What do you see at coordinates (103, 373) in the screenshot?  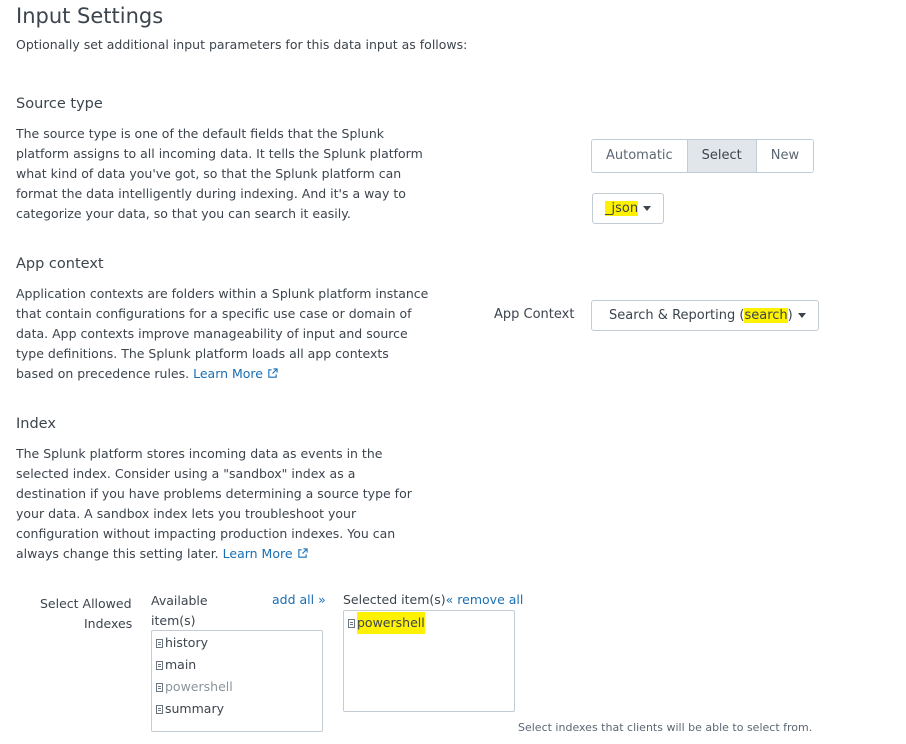 I see `app-context-line: based on precedence rules.` at bounding box center [103, 373].